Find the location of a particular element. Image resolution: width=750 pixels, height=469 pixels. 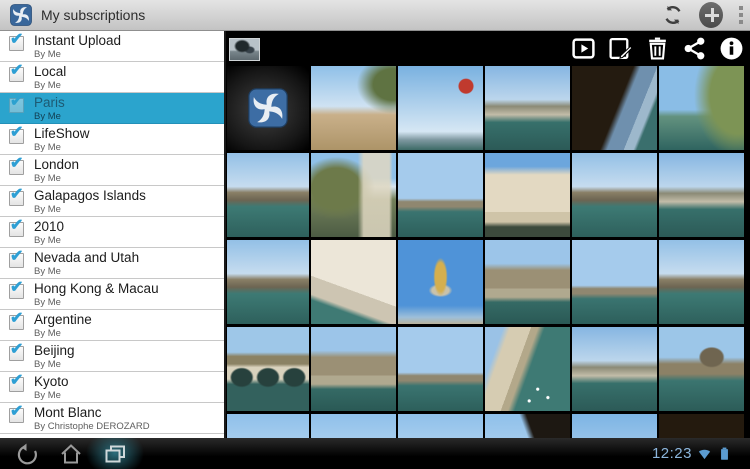

subscription-label: Nevada and Utah is located at coordinates (87, 257).